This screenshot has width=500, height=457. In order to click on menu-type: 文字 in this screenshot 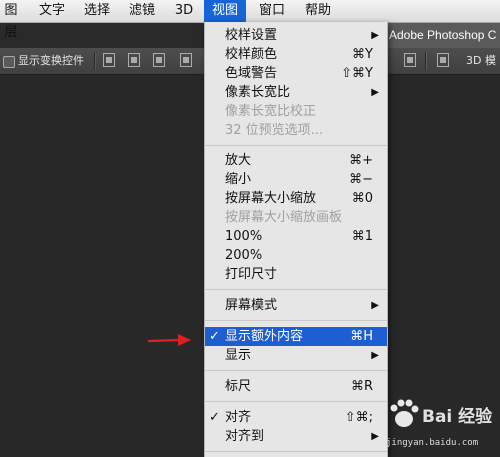, I will do `click(52, 11)`.